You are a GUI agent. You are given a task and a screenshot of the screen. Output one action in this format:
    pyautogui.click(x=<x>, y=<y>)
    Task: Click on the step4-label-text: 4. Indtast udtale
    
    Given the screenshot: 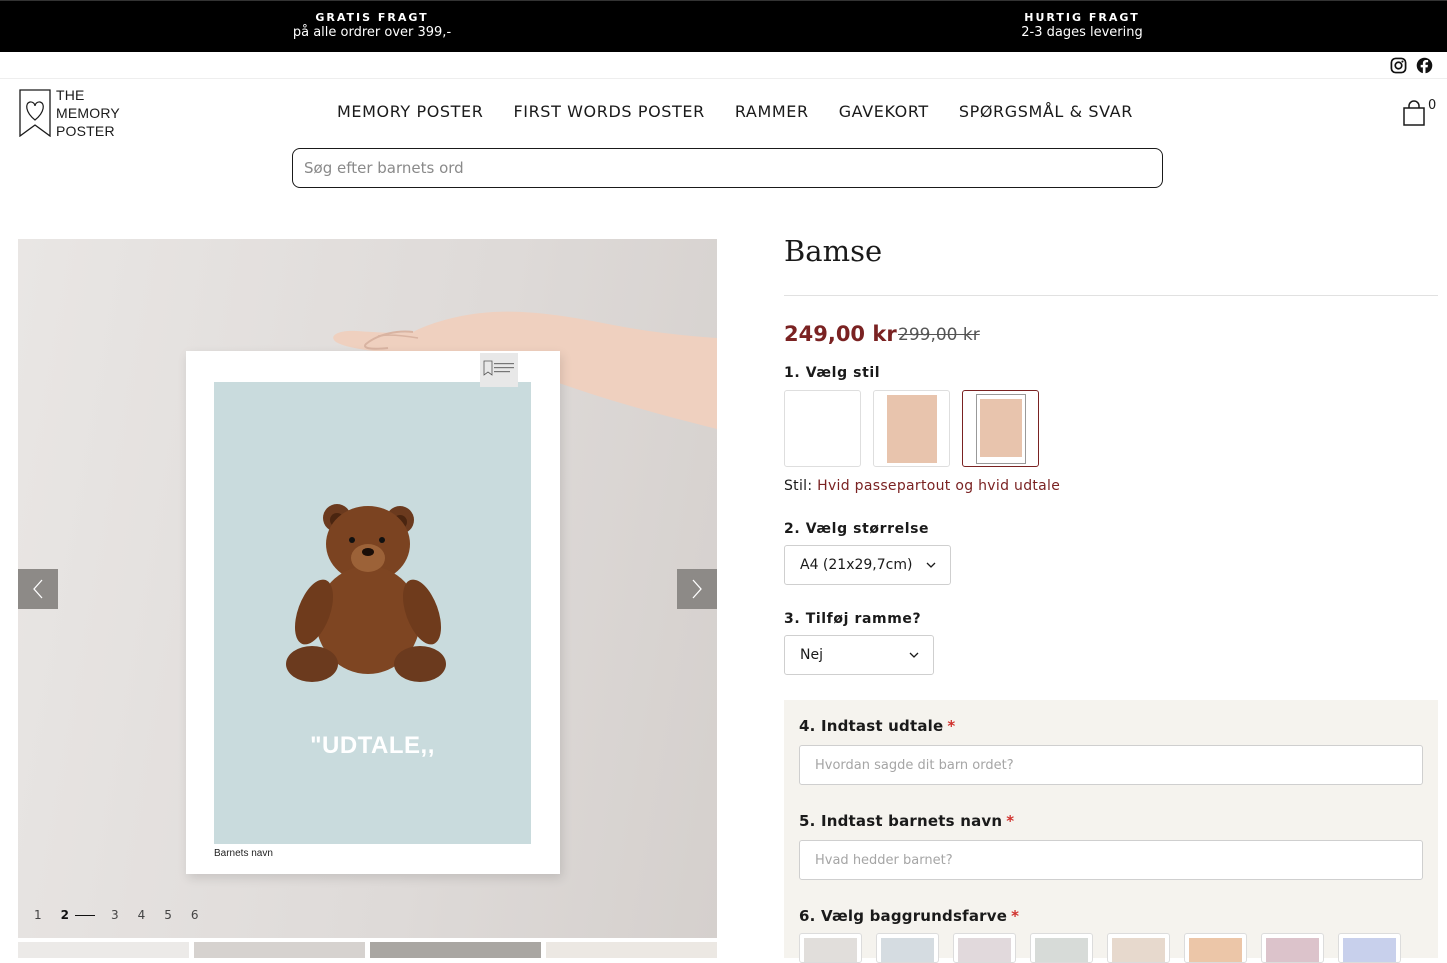 What is the action you would take?
    pyautogui.click(x=871, y=726)
    